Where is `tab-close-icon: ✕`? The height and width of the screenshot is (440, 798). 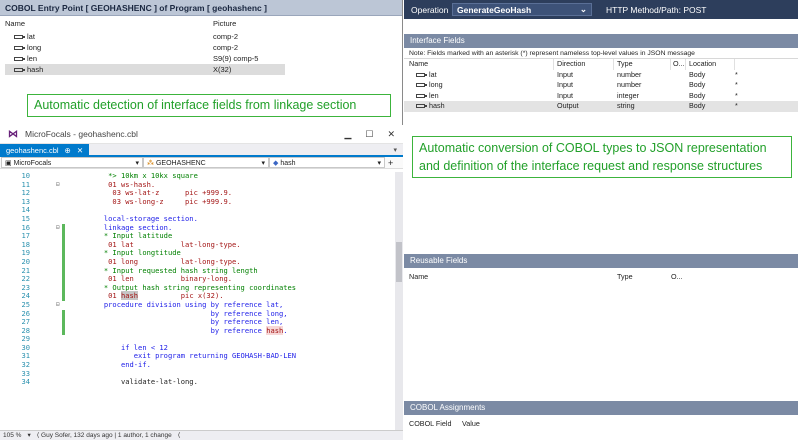
tab-close-icon: ✕ is located at coordinates (80, 150).